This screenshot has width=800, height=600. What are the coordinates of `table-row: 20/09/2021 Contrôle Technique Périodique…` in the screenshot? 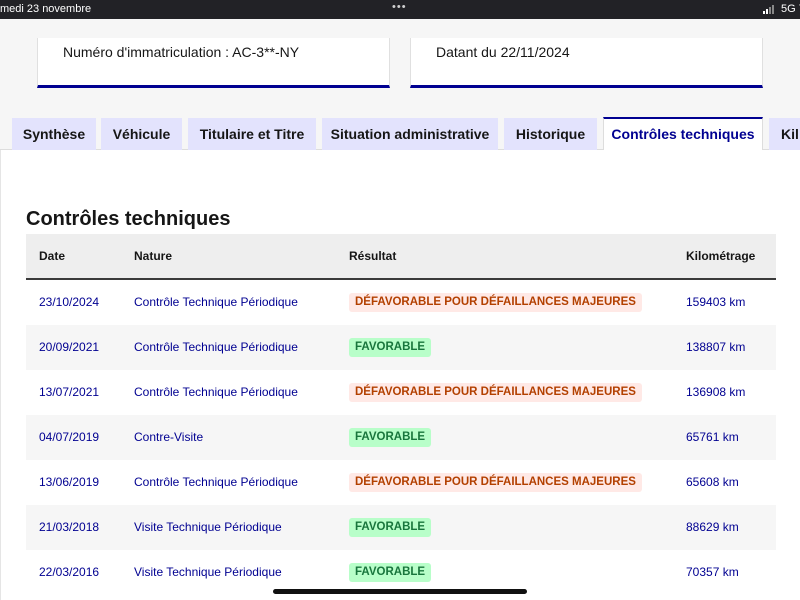 It's located at (401, 347).